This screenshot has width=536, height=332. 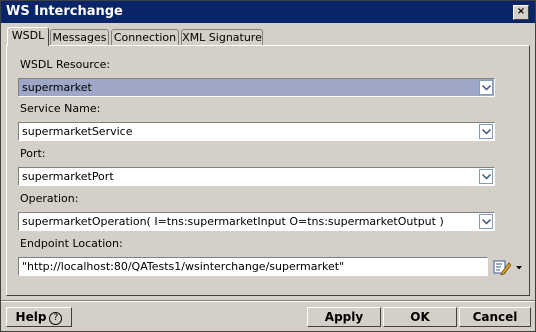 I want to click on endpoint-location-label: Endpoint Location:, so click(x=71, y=243).